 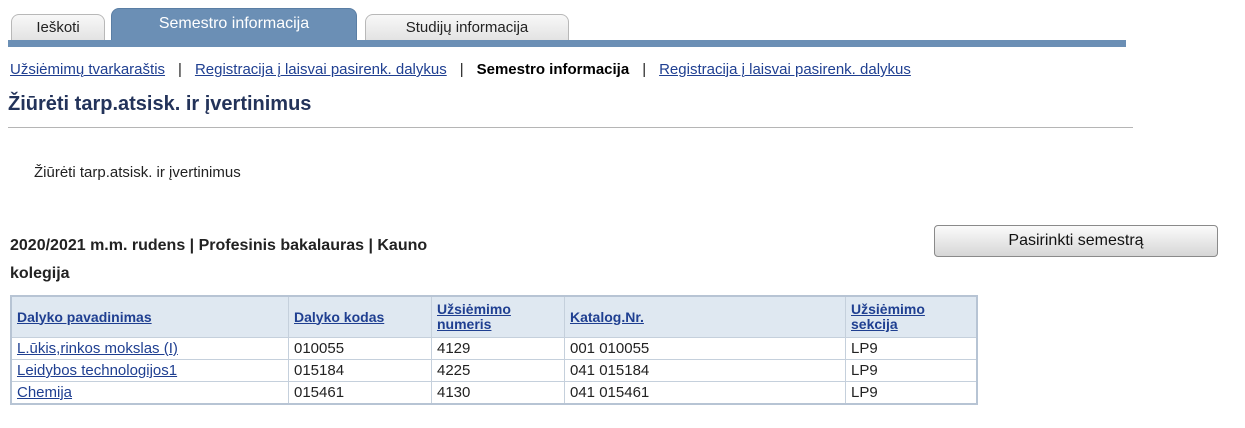 What do you see at coordinates (567, 43) in the screenshot?
I see `tab-underline` at bounding box center [567, 43].